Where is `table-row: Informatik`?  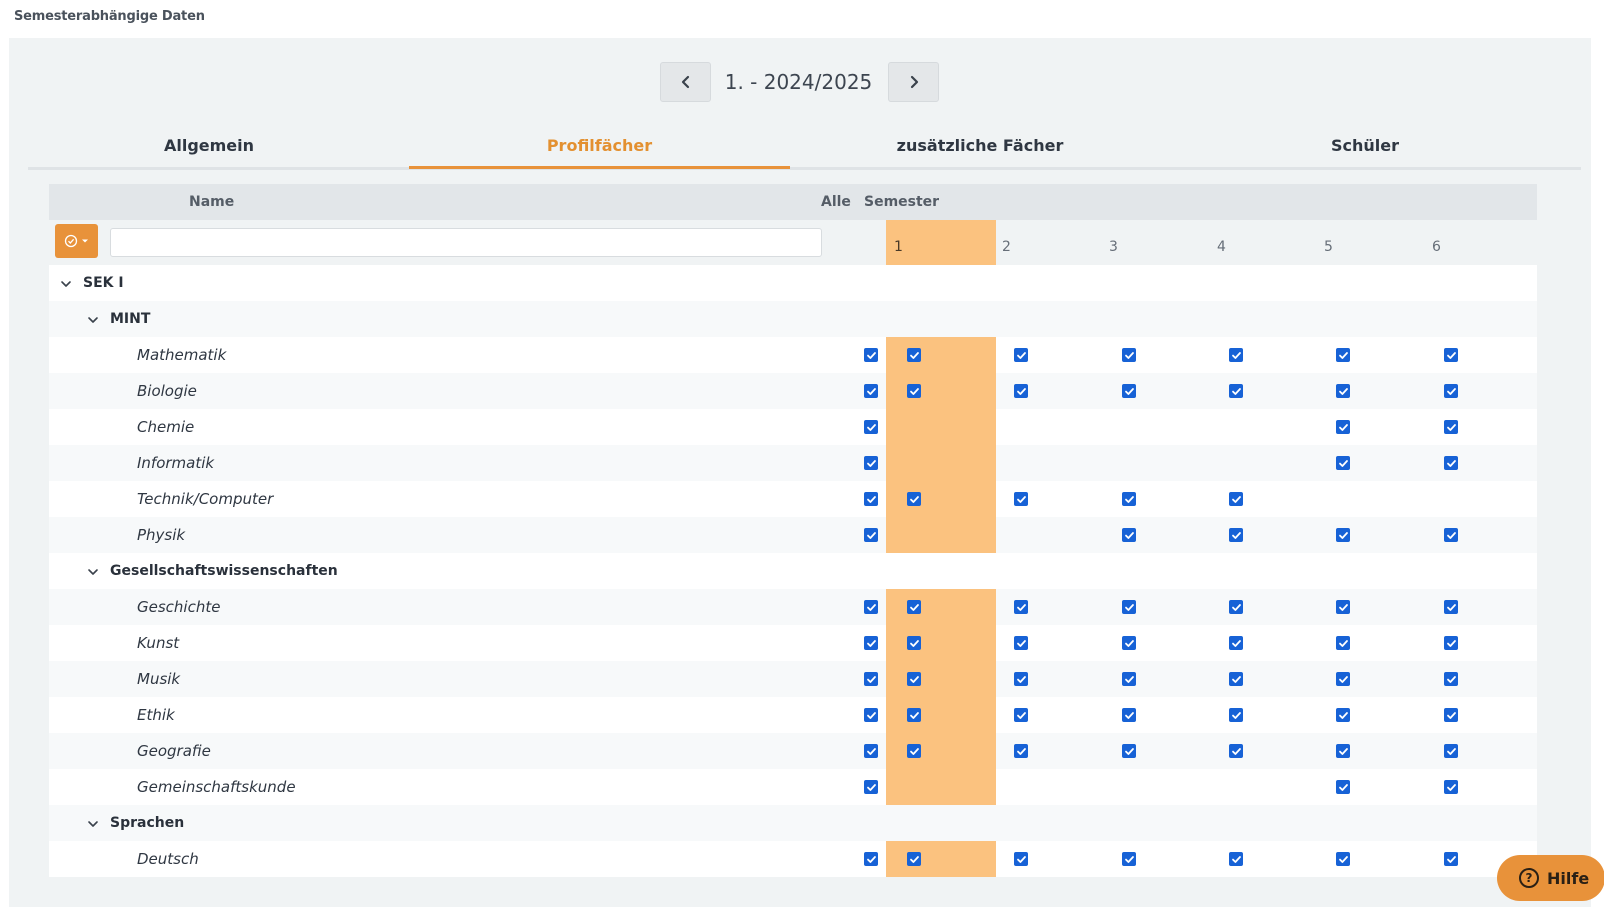
table-row: Informatik is located at coordinates (793, 463).